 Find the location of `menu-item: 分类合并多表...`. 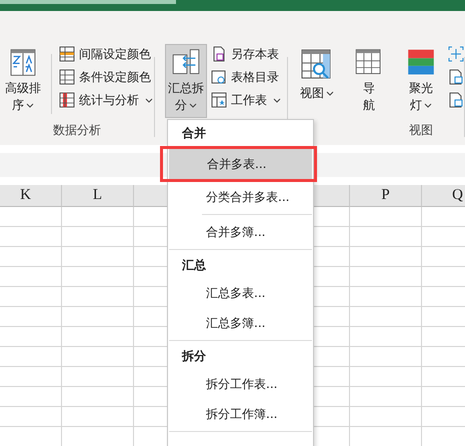

menu-item: 分类合并多表... is located at coordinates (240, 197).